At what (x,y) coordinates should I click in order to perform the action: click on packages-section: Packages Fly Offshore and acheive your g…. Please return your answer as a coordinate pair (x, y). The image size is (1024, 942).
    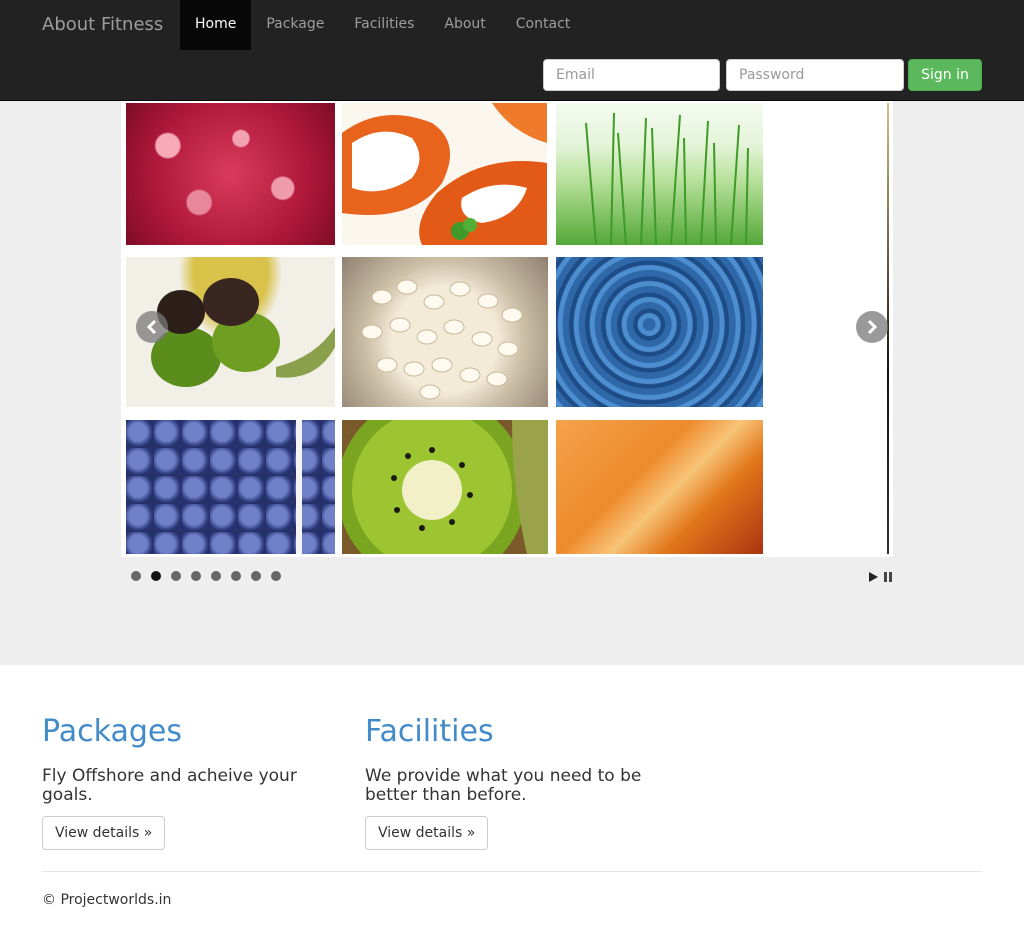
    Looking at the image, I should click on (187, 782).